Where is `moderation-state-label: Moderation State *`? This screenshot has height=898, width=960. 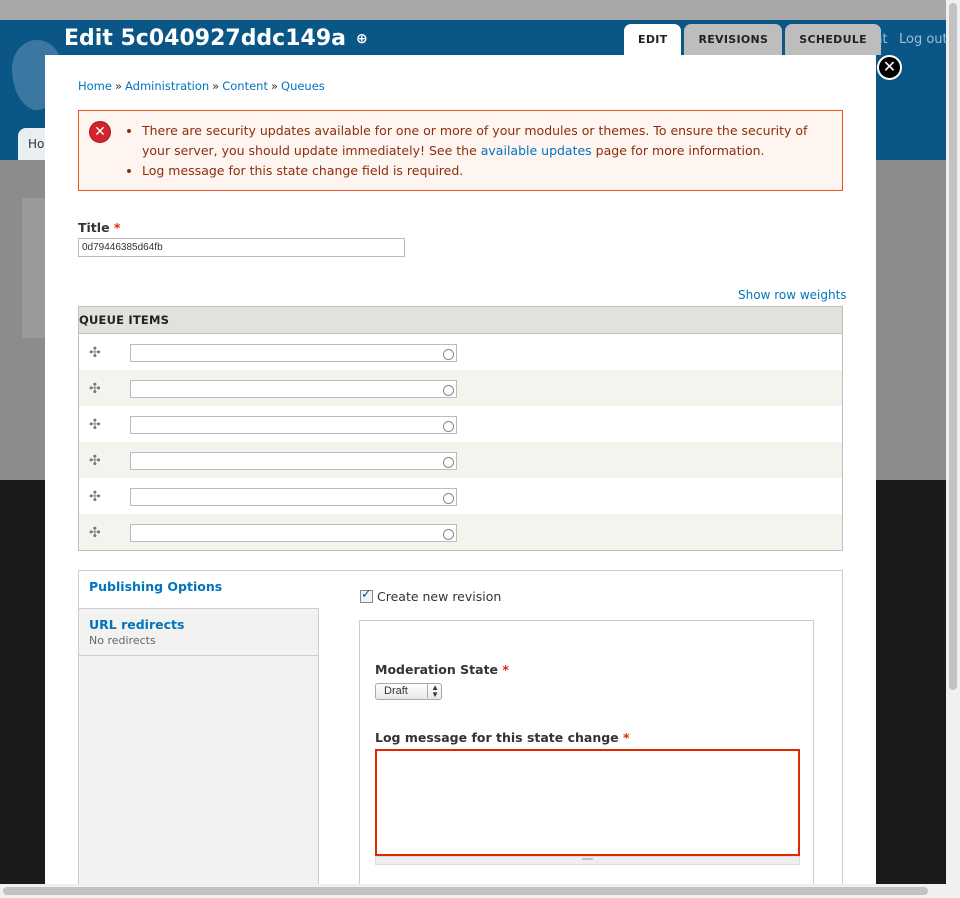 moderation-state-label: Moderation State * is located at coordinates (442, 669).